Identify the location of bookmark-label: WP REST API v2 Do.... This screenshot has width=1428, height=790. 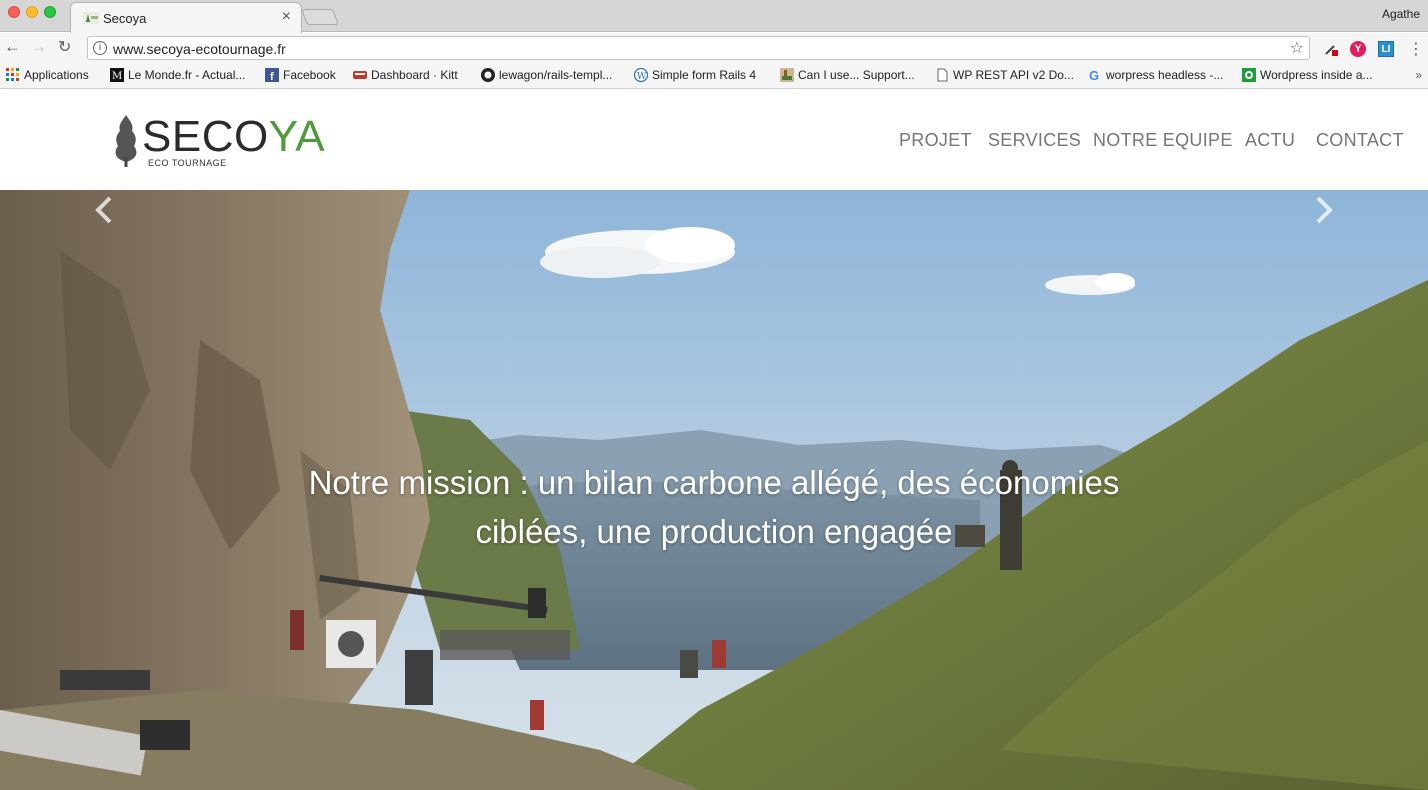
(1013, 75).